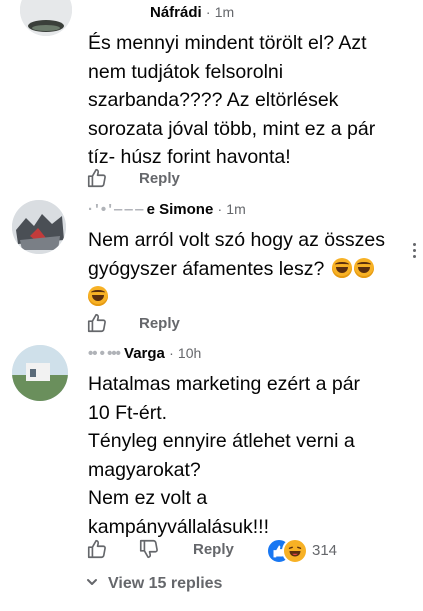 This screenshot has width=423, height=611. Describe the element at coordinates (104, 353) in the screenshot. I see `author-name-obscured: •• • •••` at that location.